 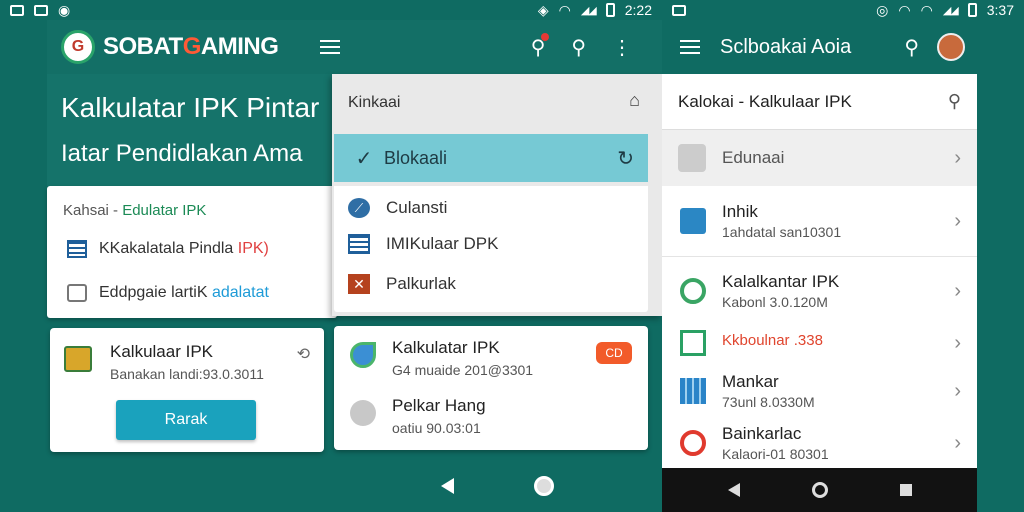 What do you see at coordinates (819, 158) in the screenshot?
I see `education-row: Edunaai ›` at bounding box center [819, 158].